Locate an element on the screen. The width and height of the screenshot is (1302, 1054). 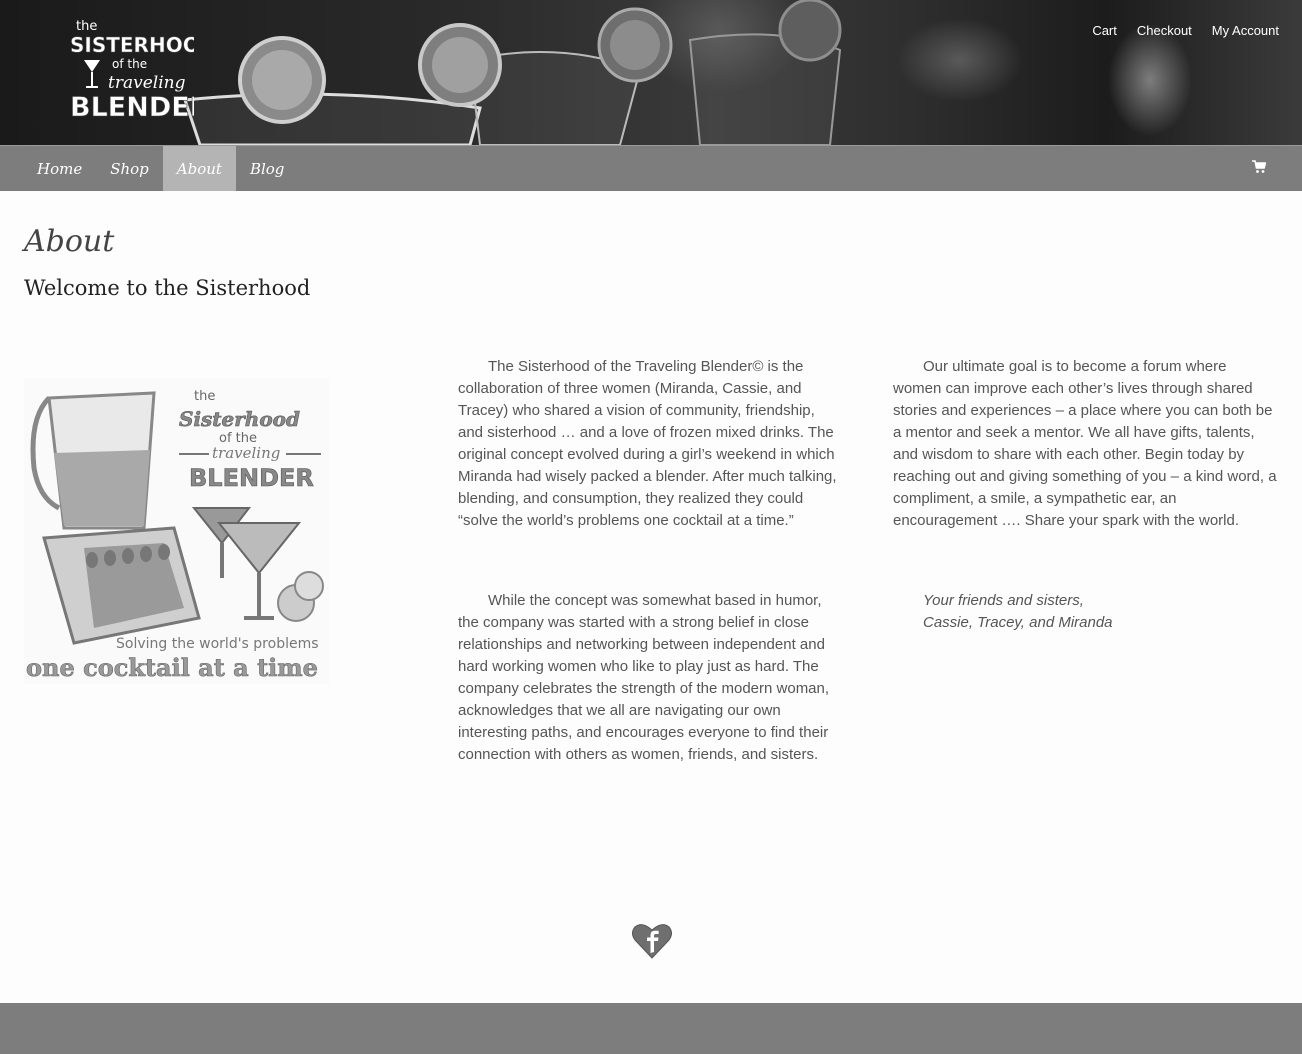
shopping-cart-icon is located at coordinates (1259, 167).